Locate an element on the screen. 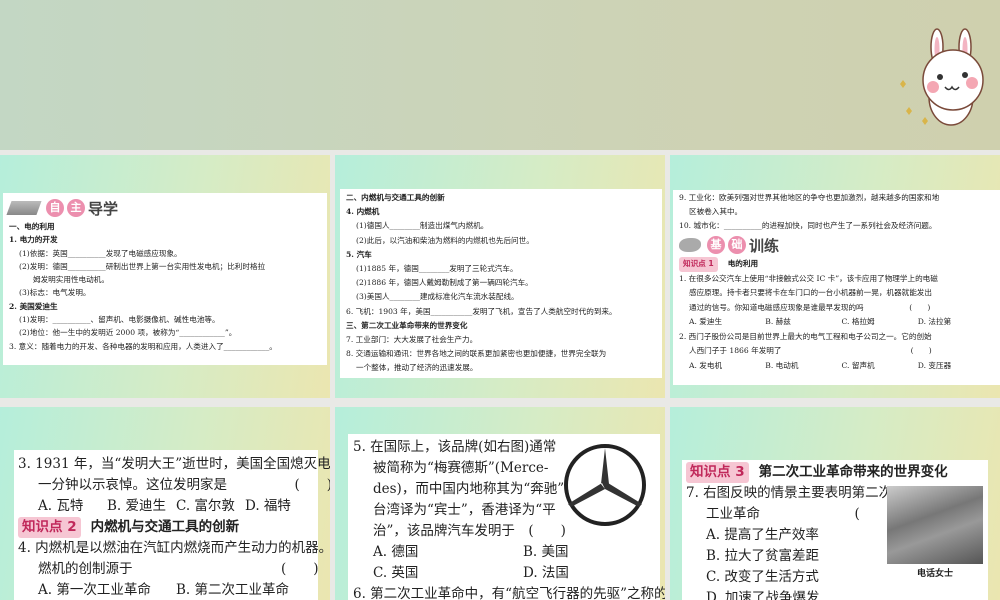 Image resolution: width=1000 pixels, height=600 pixels. header-badge: 础 is located at coordinates (737, 245).